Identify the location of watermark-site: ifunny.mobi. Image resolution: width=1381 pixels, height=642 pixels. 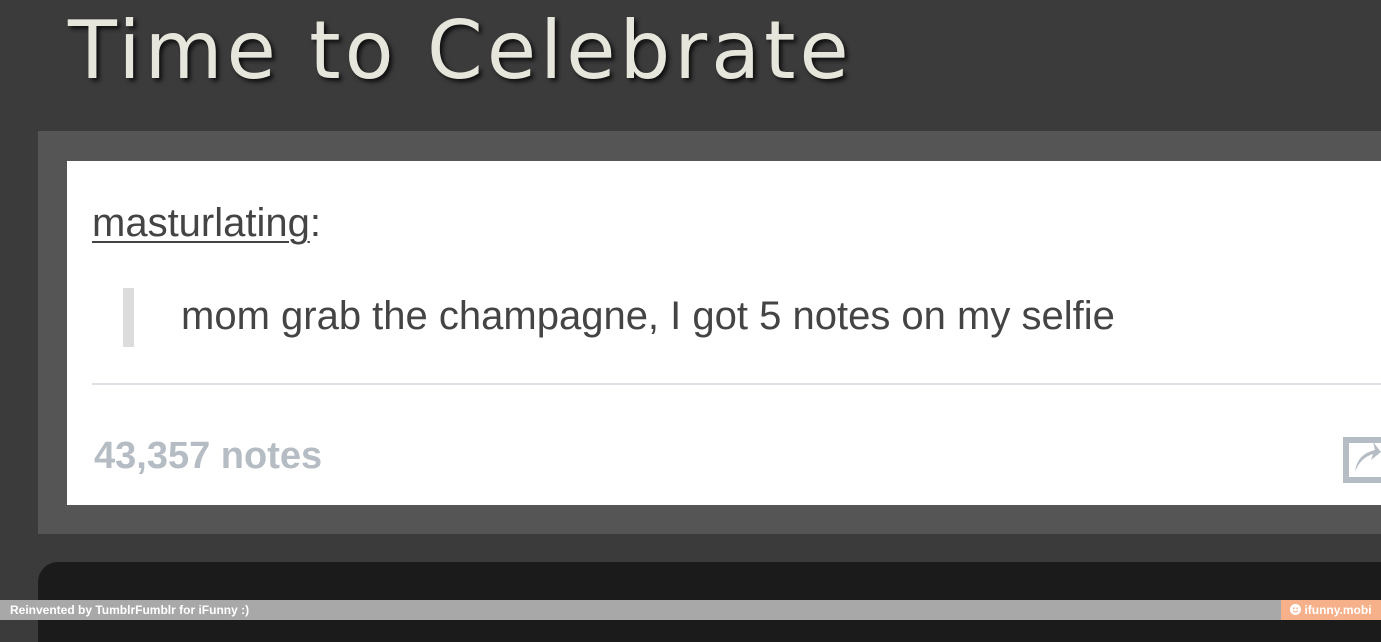
(1331, 610).